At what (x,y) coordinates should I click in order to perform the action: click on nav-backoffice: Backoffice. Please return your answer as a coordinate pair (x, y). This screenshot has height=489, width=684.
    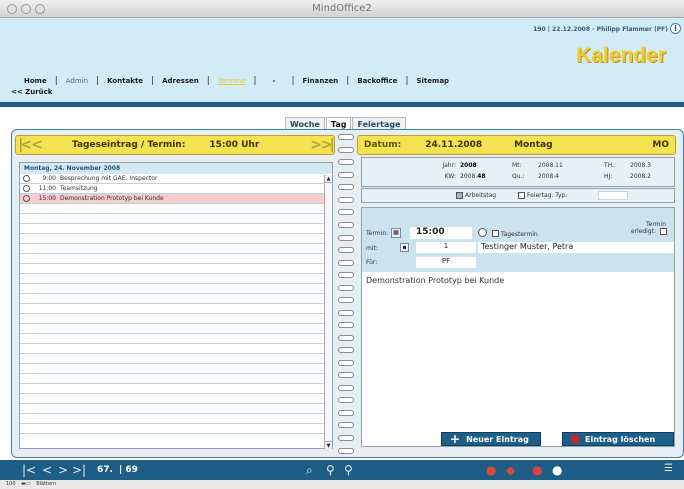
    Looking at the image, I should click on (377, 81).